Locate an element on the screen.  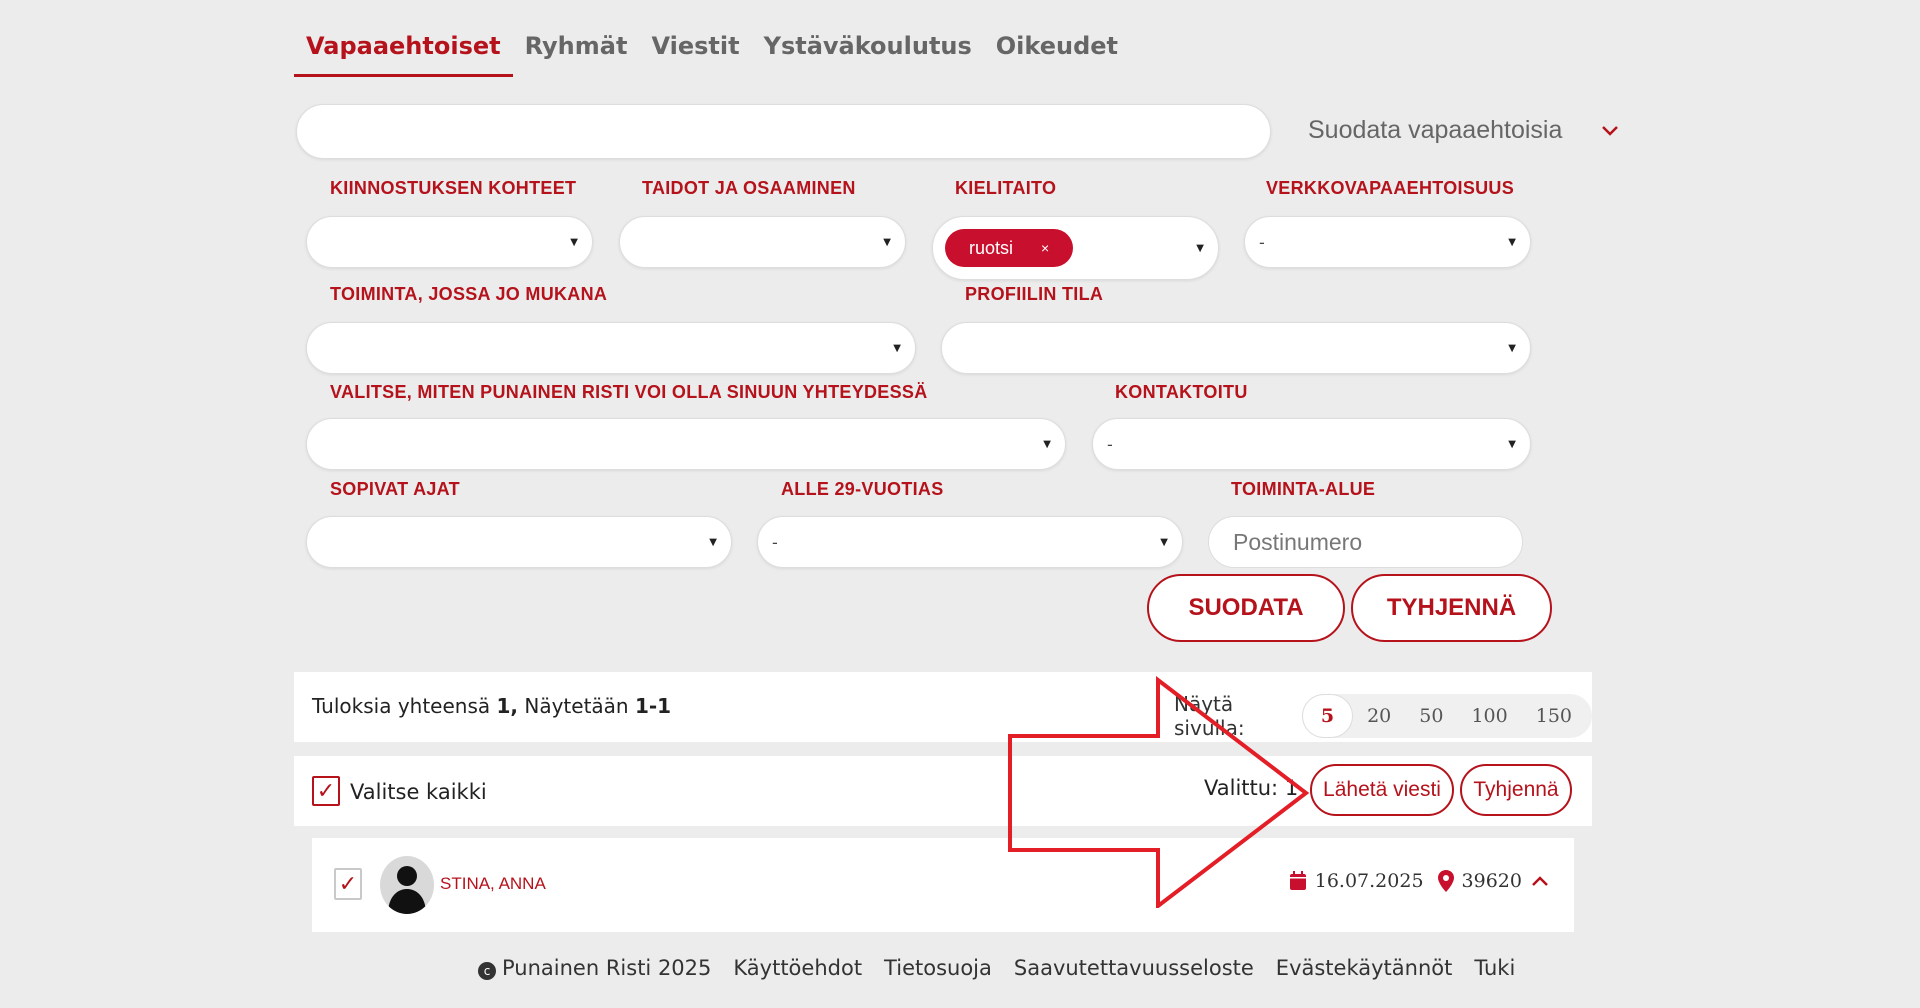
chevron-down-icon is located at coordinates (1610, 130).